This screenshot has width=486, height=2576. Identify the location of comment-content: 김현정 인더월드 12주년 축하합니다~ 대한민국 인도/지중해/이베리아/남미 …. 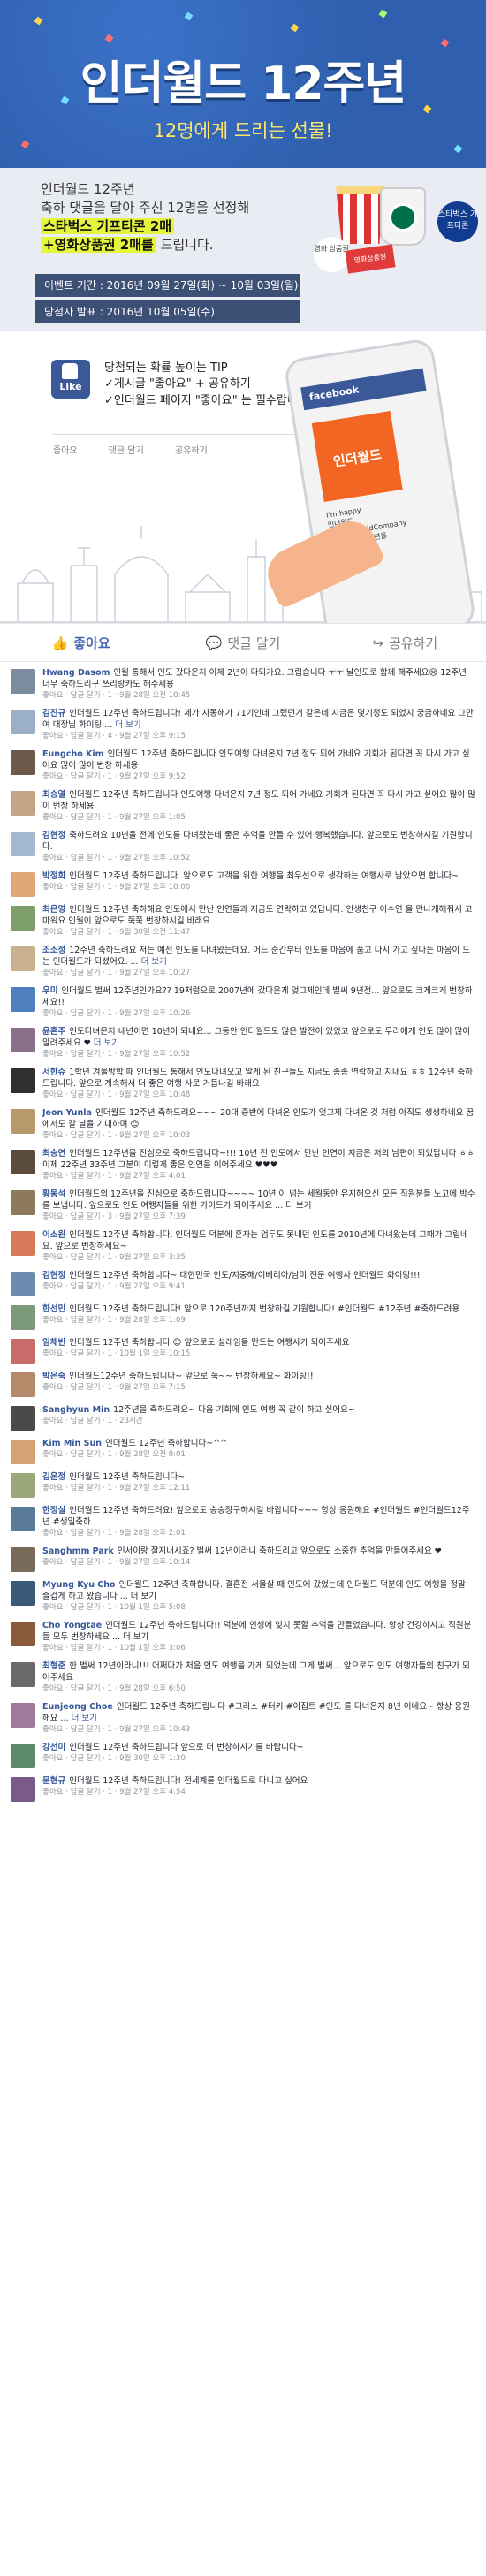
(258, 1275).